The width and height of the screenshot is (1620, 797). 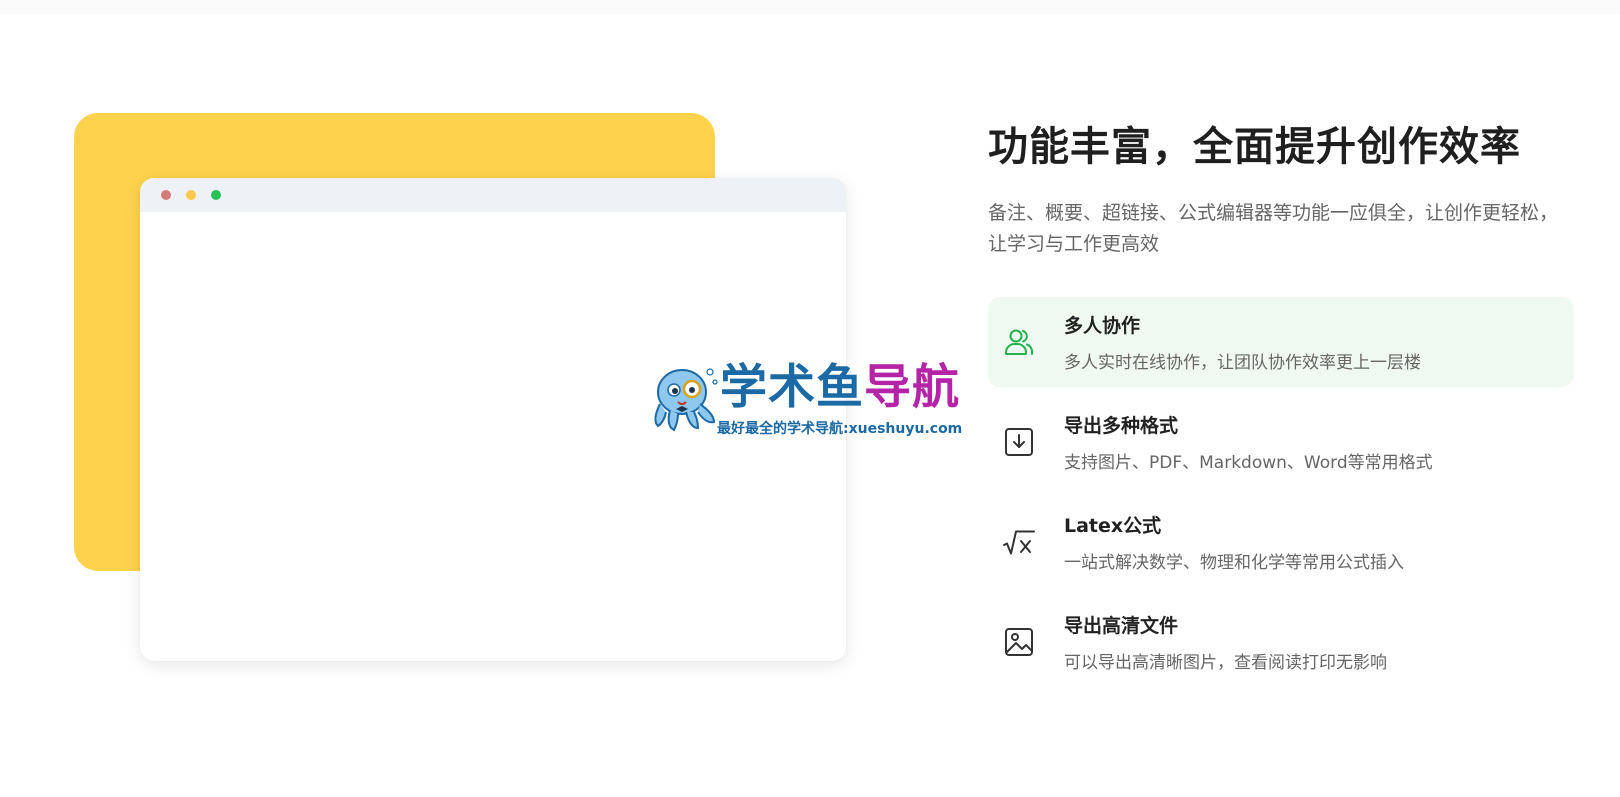 I want to click on feature-collaboration: 多人协作 多人实时在线协作，让团队协作效率更上一层楼, so click(x=1281, y=342).